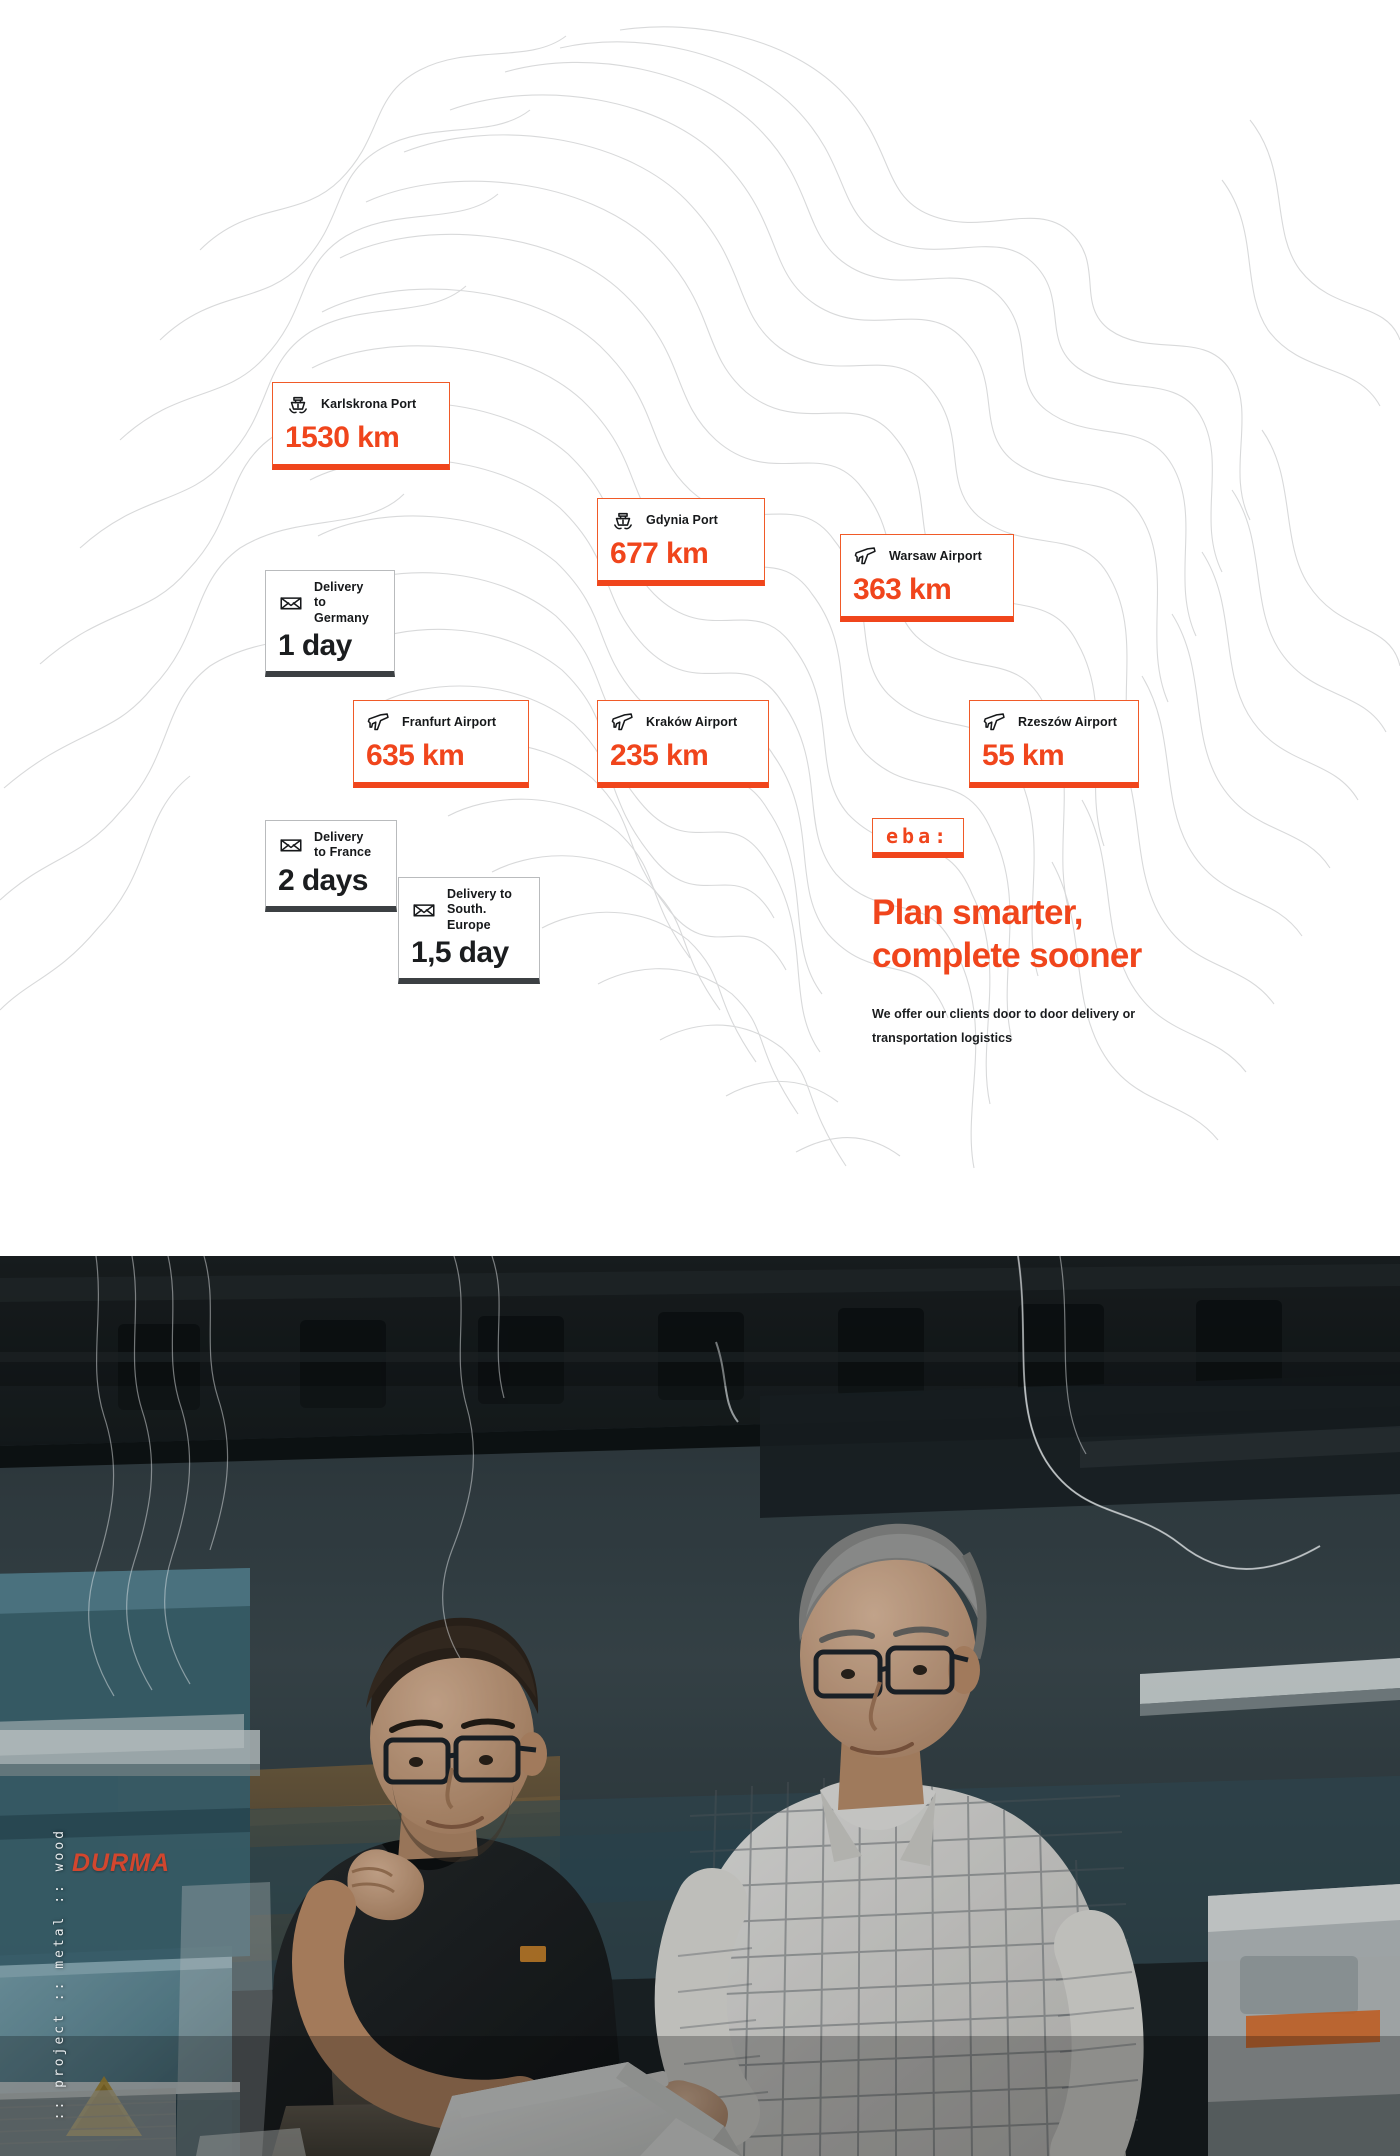 Image resolution: width=1400 pixels, height=2156 pixels. I want to click on eba-logo-text: eba:, so click(918, 836).